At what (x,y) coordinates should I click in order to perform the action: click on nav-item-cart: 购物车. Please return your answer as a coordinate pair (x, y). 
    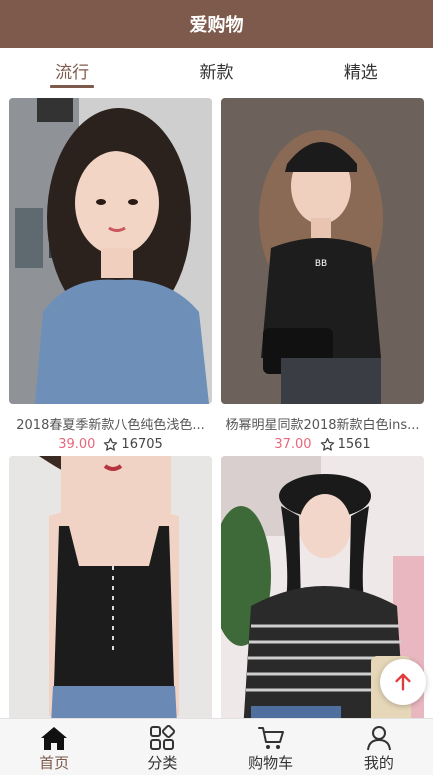
    Looking at the image, I should click on (271, 747).